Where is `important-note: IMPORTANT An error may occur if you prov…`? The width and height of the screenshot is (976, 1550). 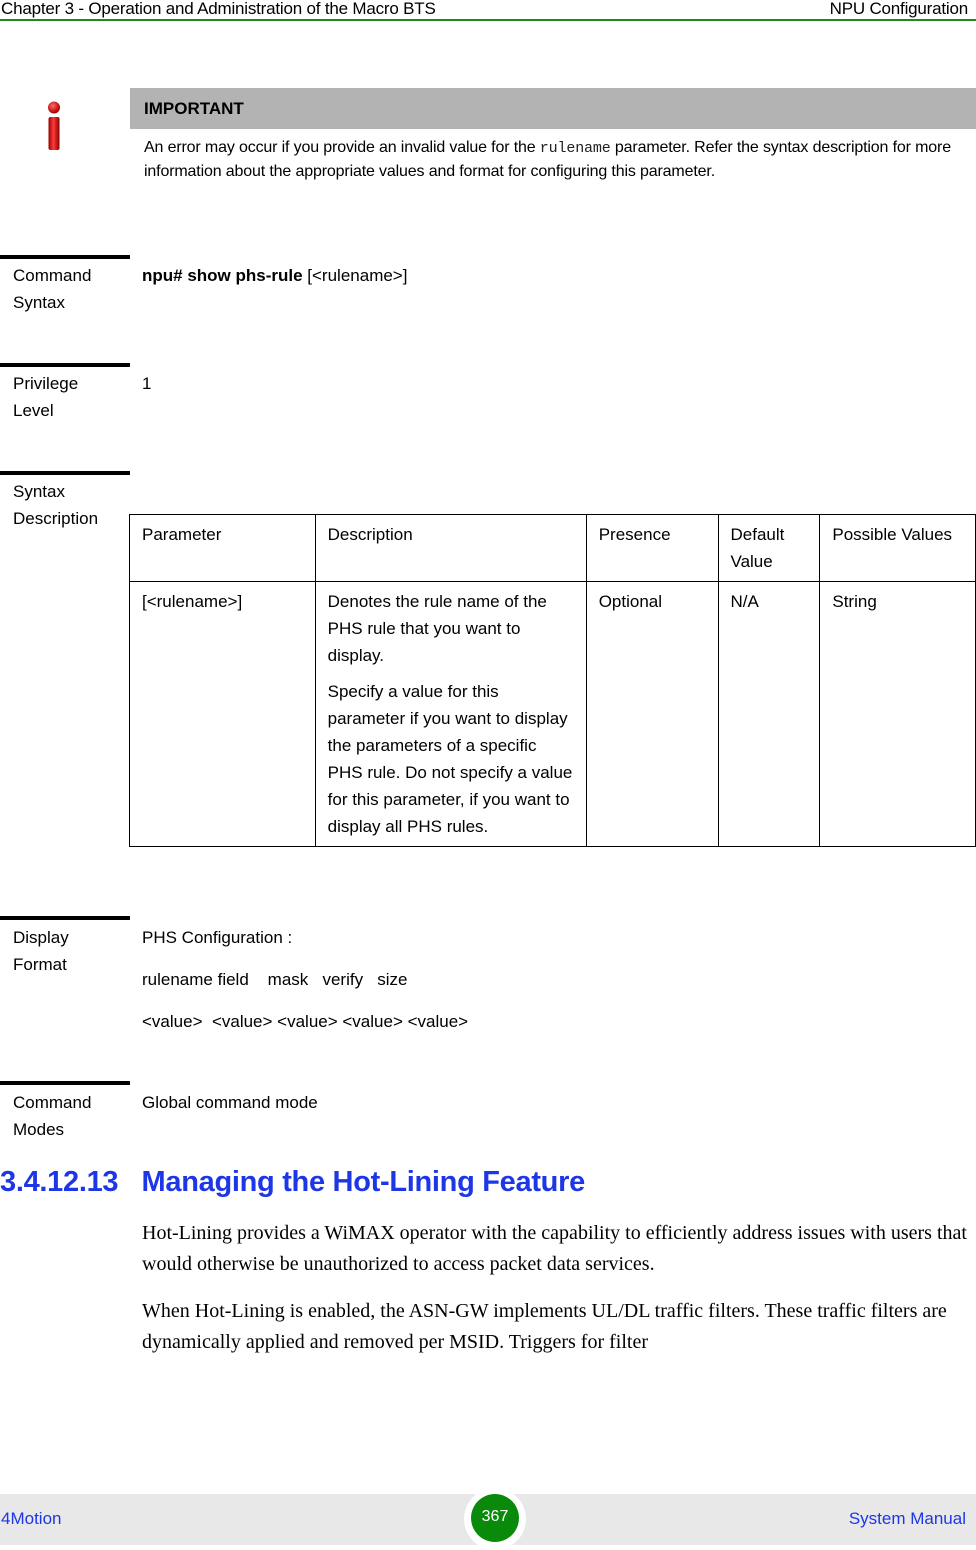 important-note: IMPORTANT An error may occur if you prov… is located at coordinates (553, 135).